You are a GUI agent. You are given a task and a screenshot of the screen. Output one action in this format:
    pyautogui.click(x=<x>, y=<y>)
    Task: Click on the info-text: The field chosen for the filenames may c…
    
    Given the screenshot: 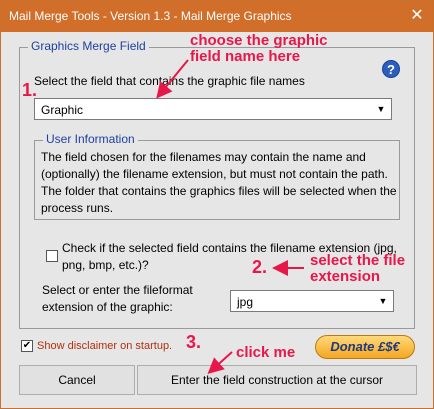 What is the action you would take?
    pyautogui.click(x=219, y=182)
    